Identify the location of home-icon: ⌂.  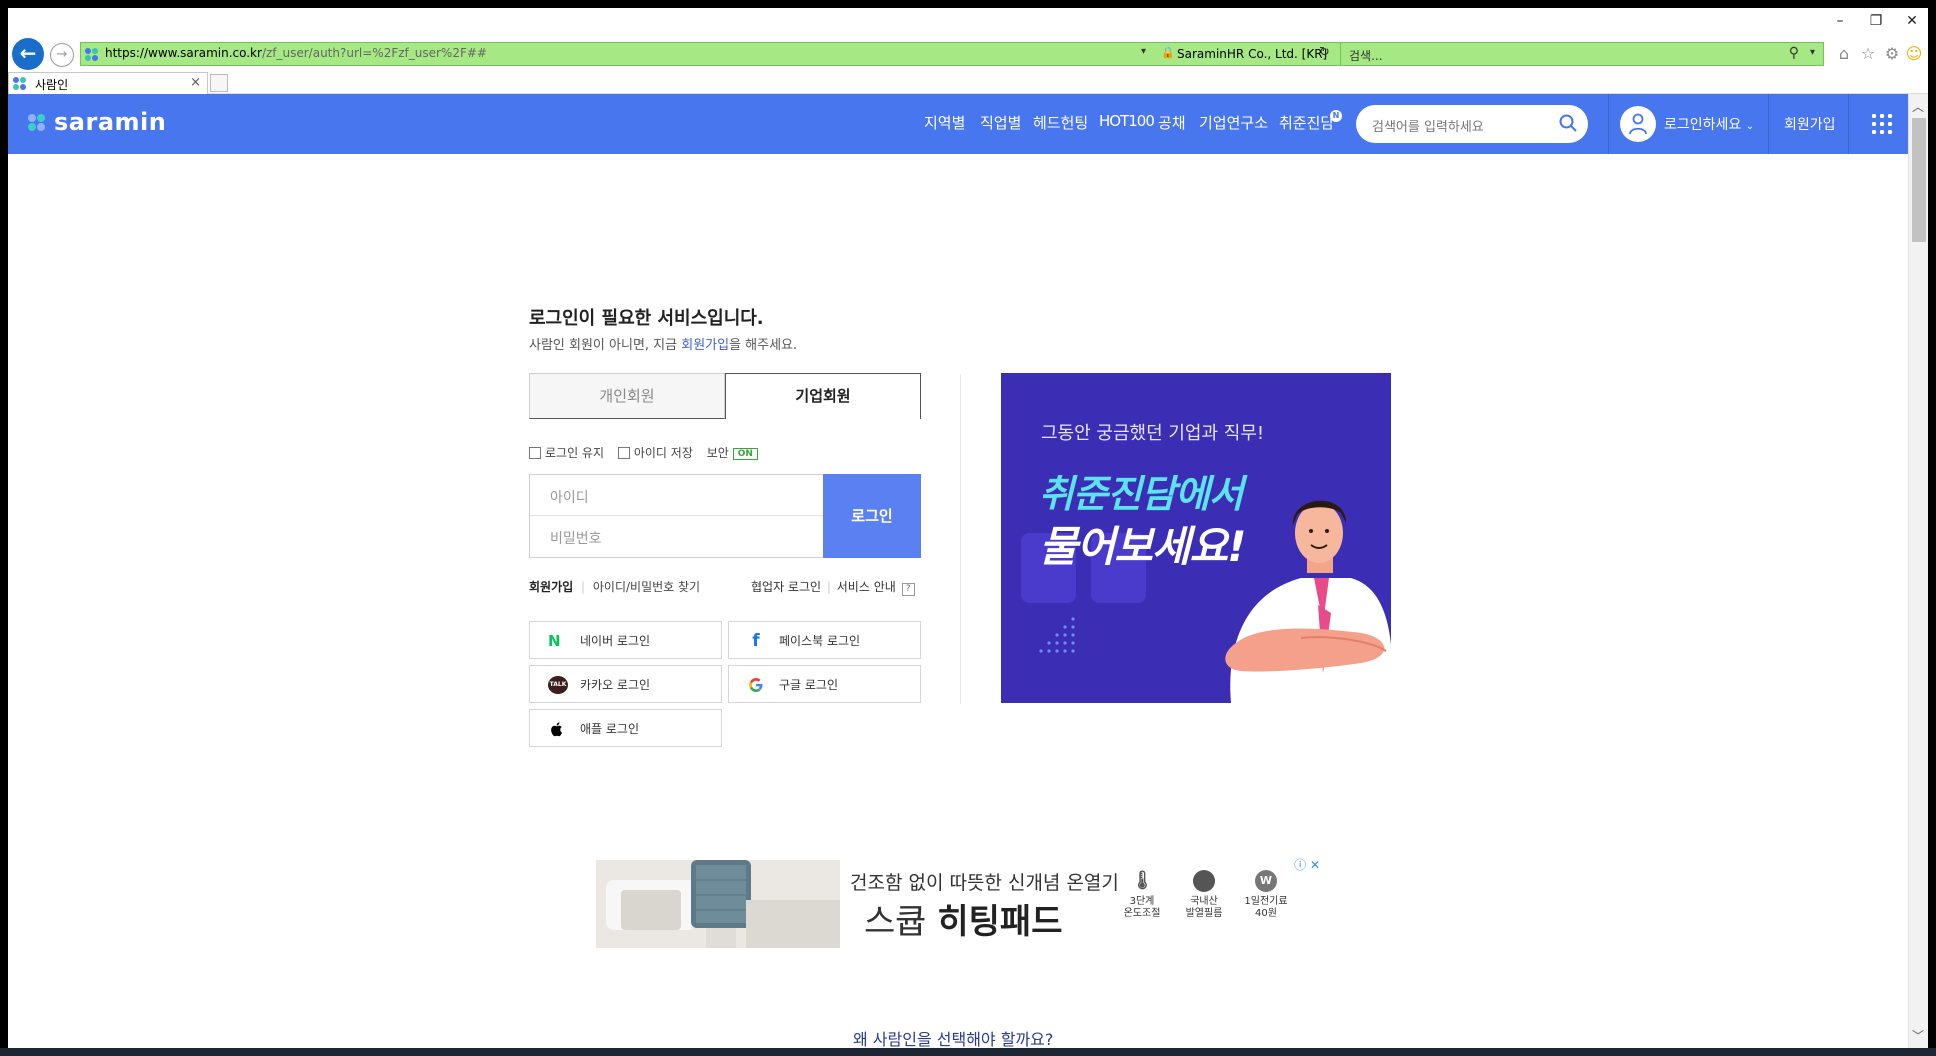
(1844, 54).